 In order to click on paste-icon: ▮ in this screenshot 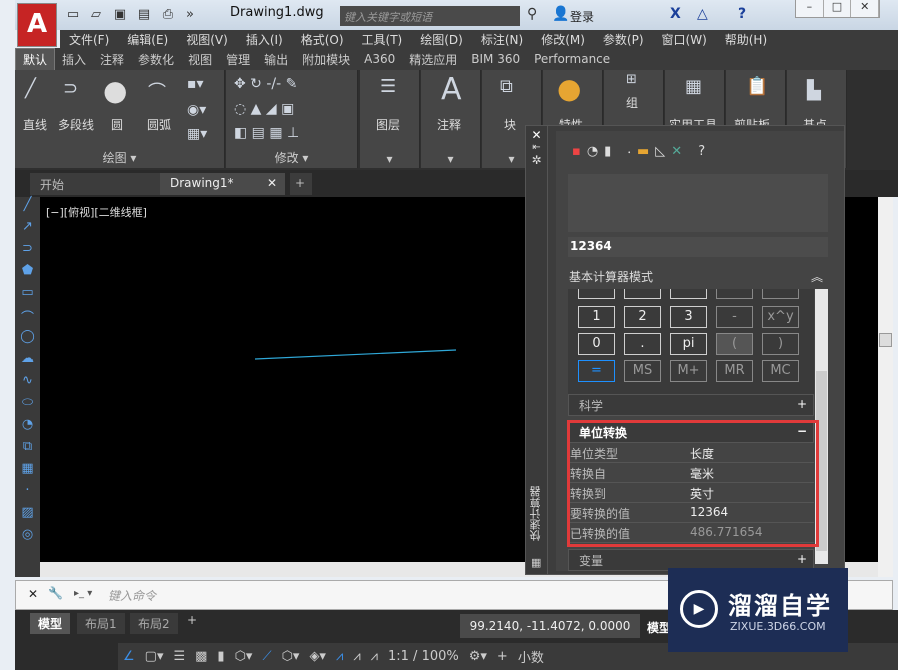, I will do `click(610, 151)`.